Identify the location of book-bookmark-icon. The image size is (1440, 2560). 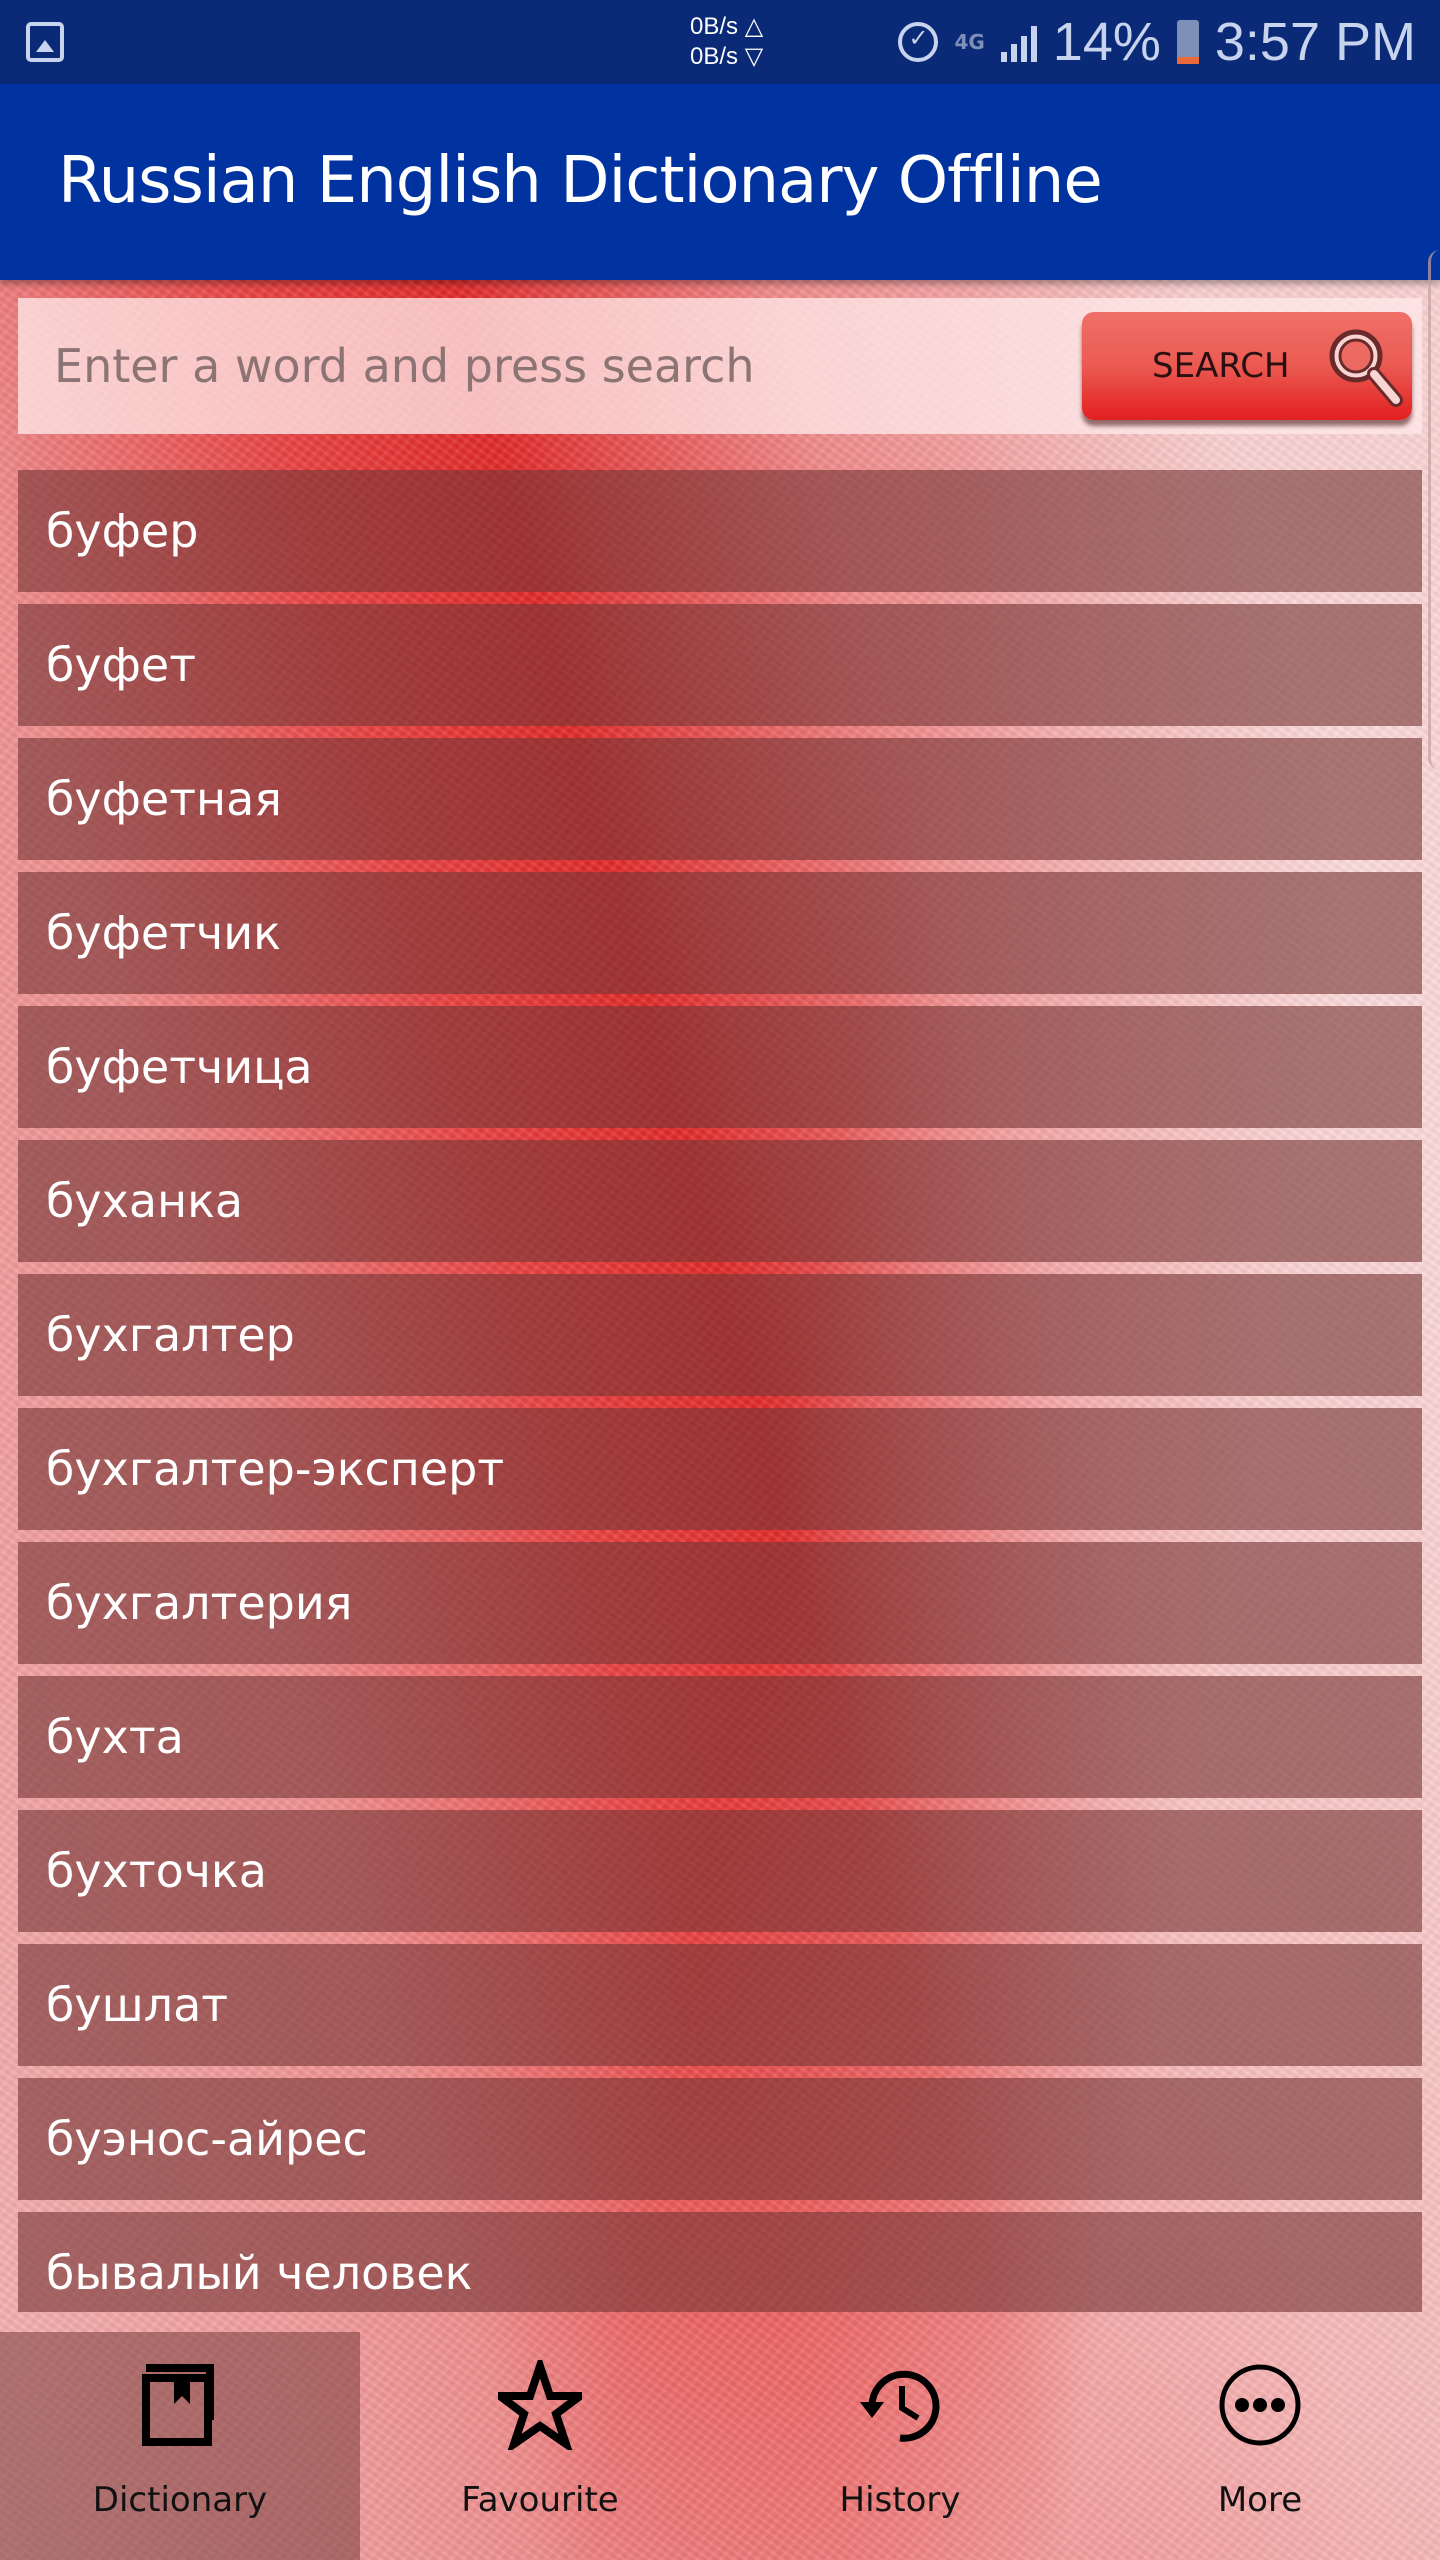
(178, 2405).